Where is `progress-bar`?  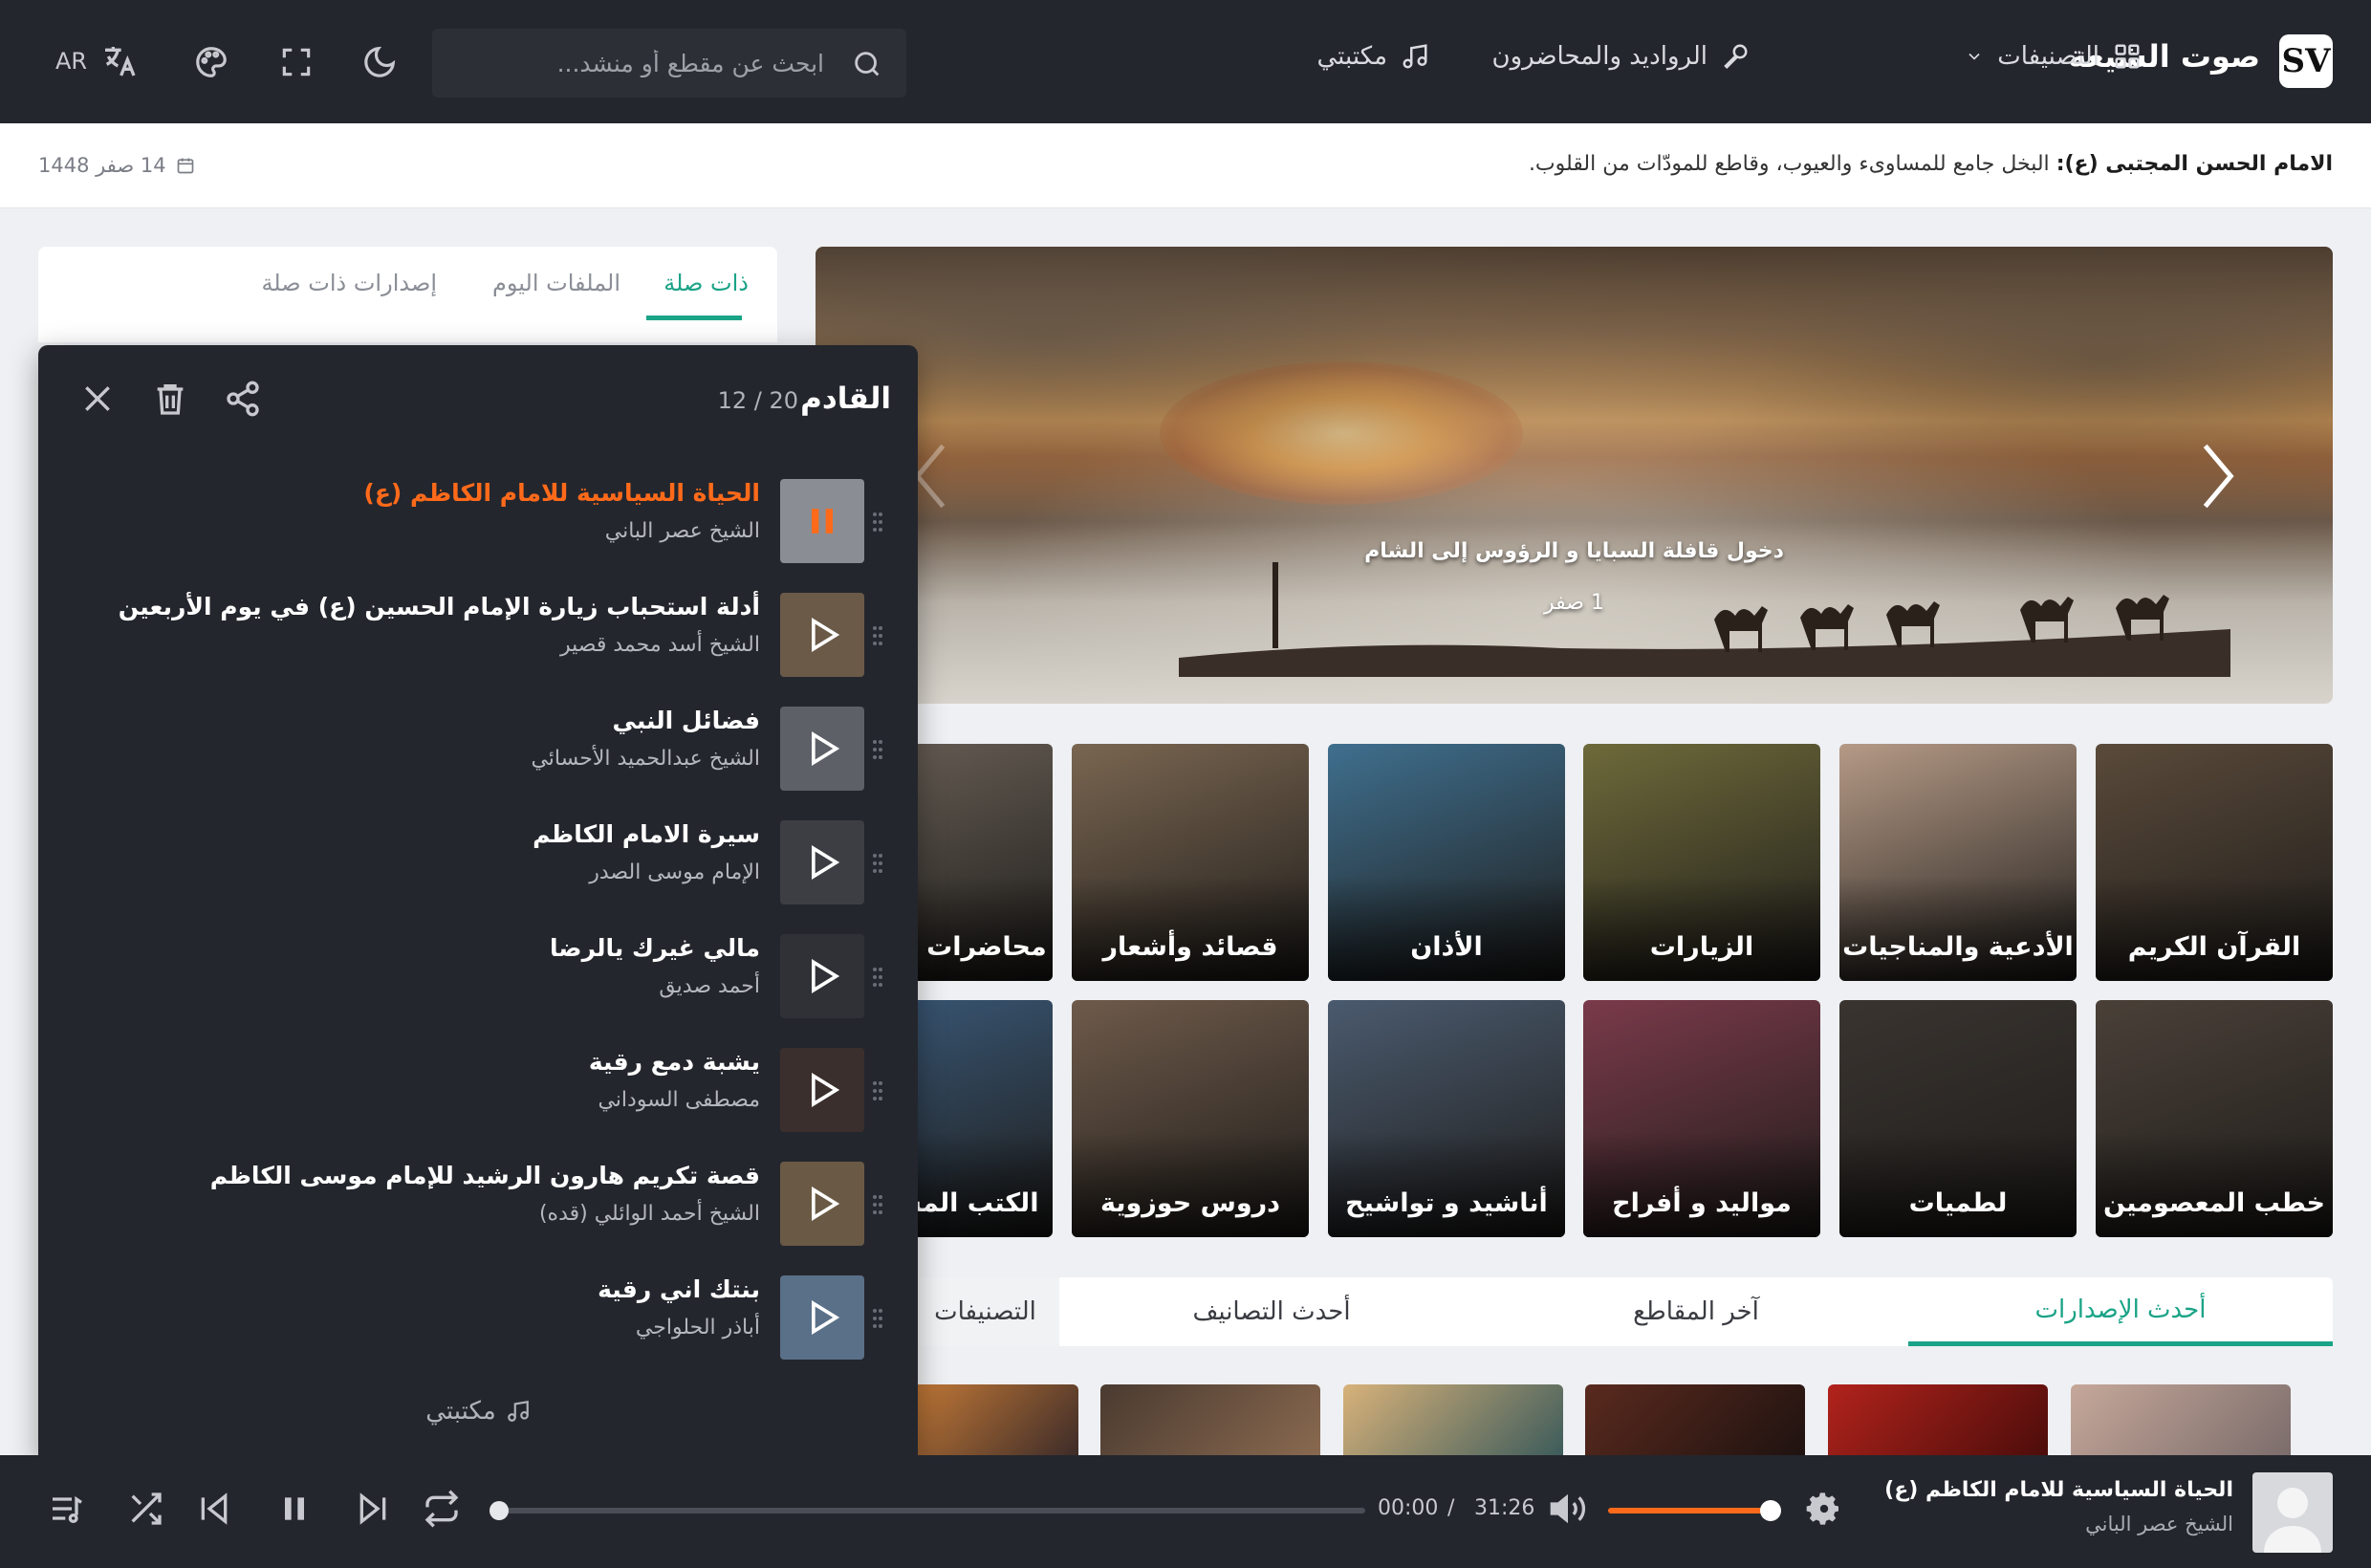 progress-bar is located at coordinates (931, 1511).